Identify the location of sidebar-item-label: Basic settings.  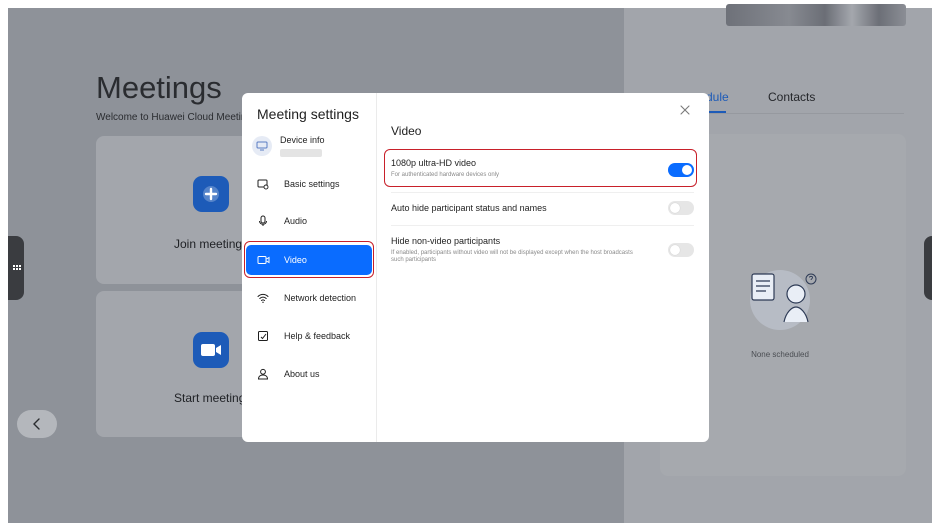
(312, 184).